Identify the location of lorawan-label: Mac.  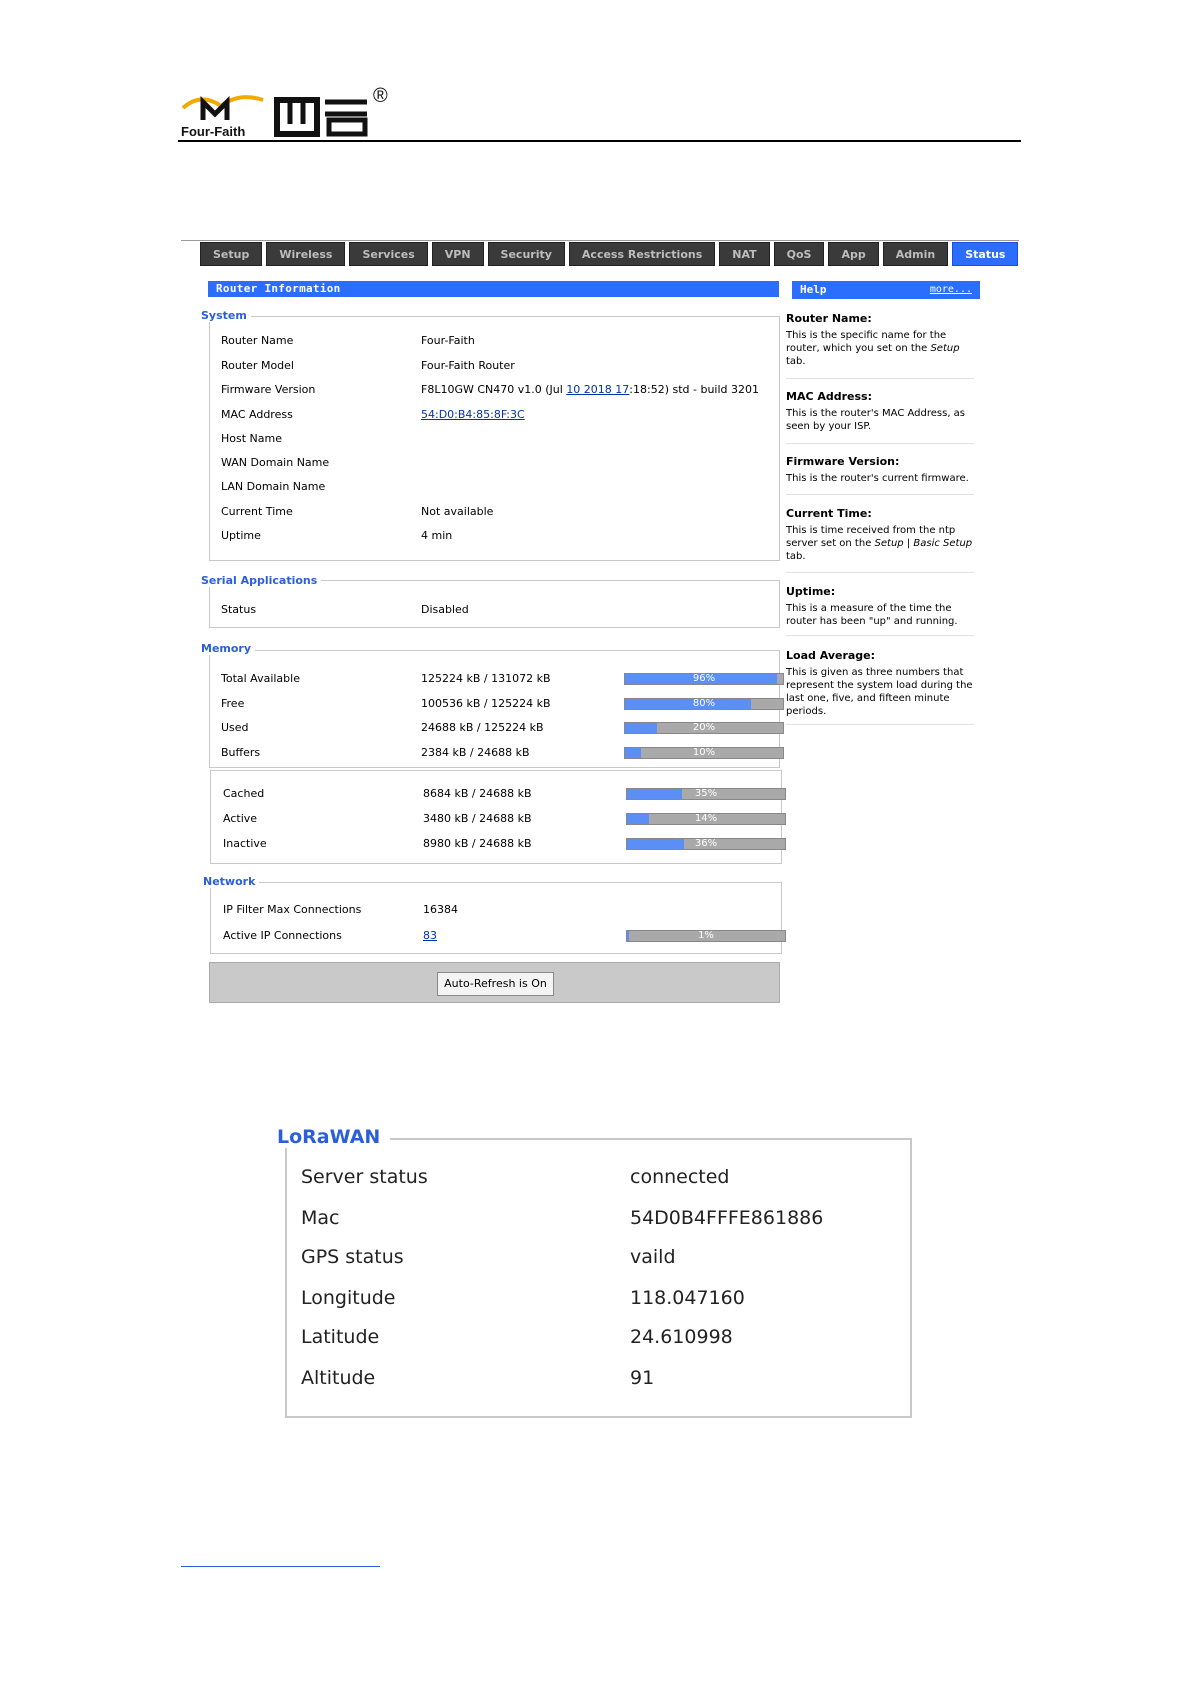
(320, 1218).